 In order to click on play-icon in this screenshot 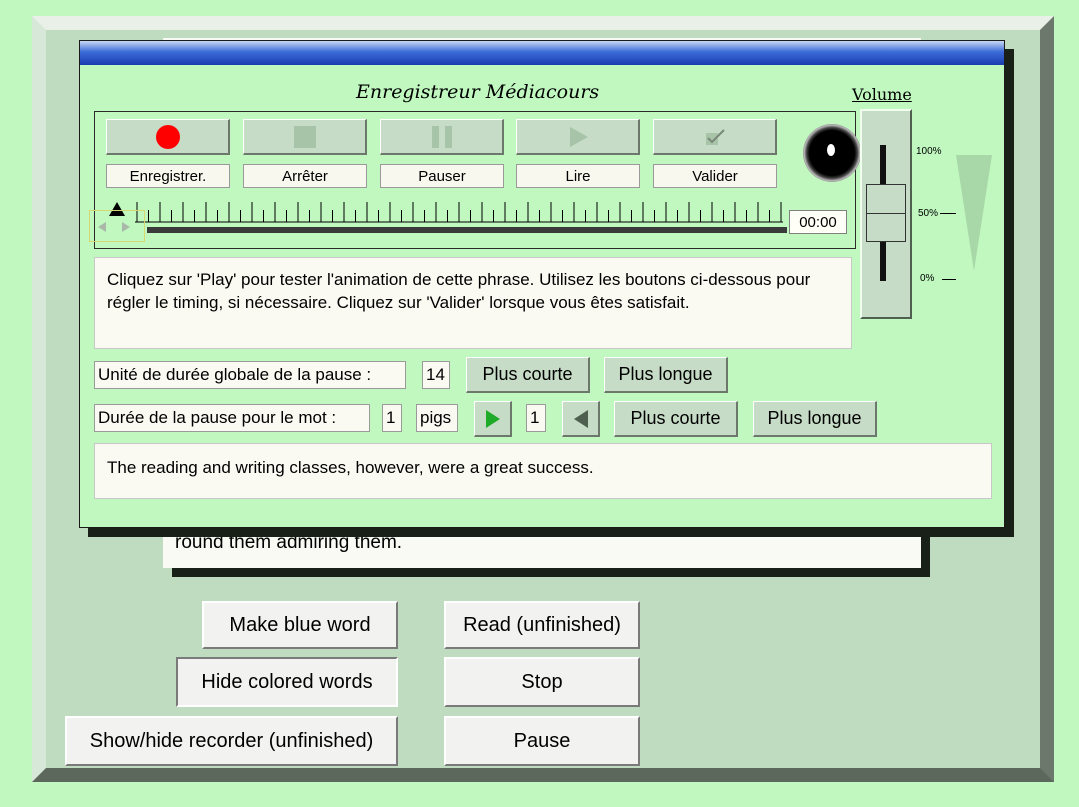, I will do `click(578, 136)`.